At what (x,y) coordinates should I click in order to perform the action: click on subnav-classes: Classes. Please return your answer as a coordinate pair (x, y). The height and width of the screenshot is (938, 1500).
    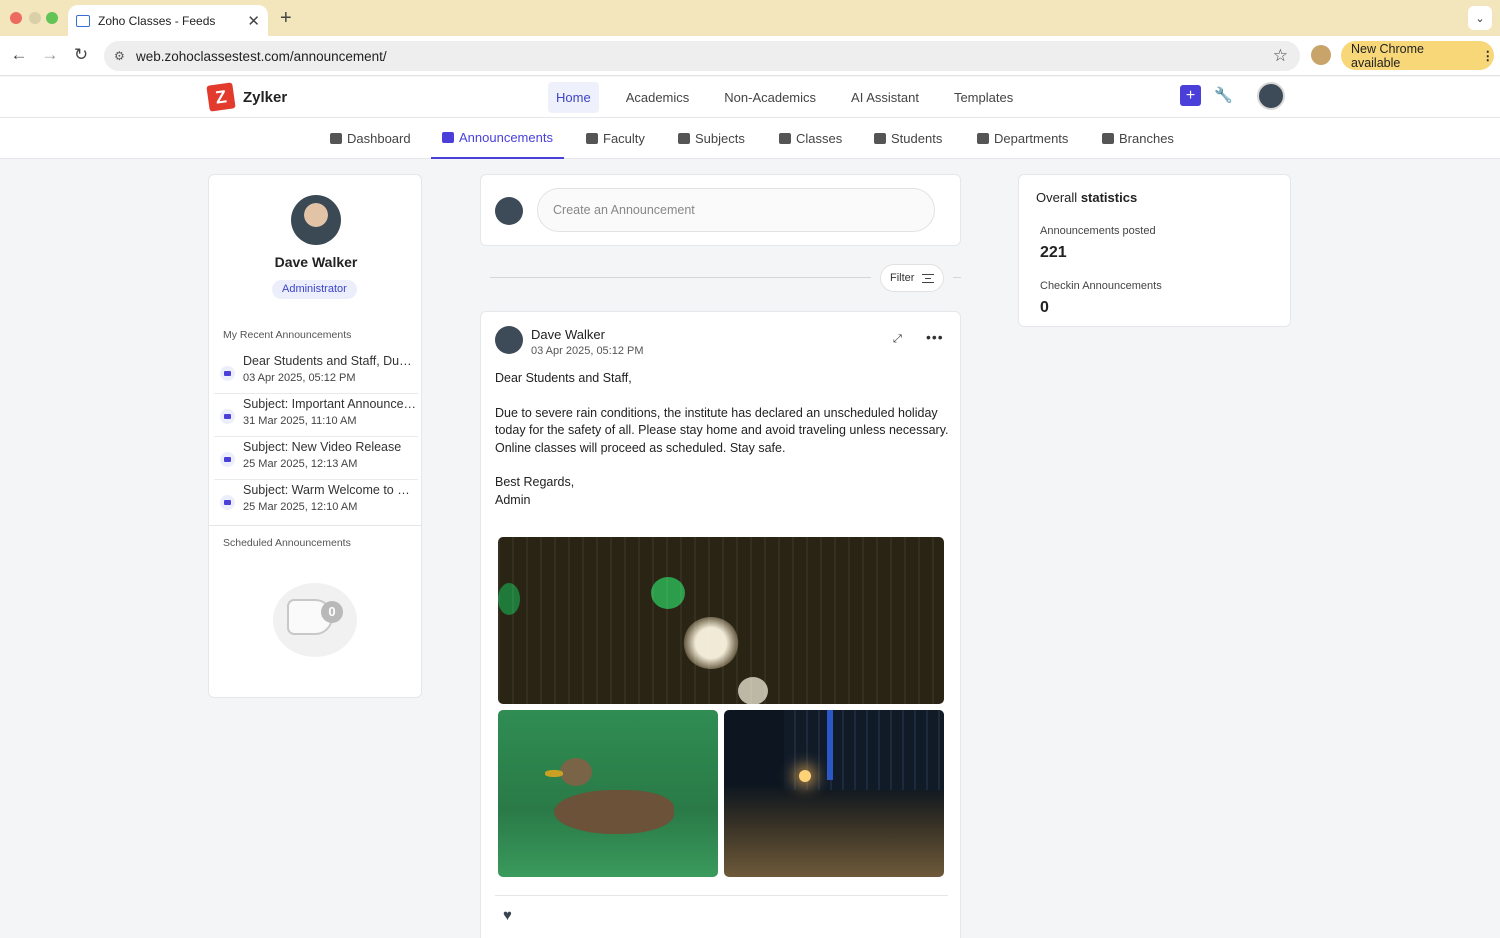
    Looking at the image, I should click on (810, 138).